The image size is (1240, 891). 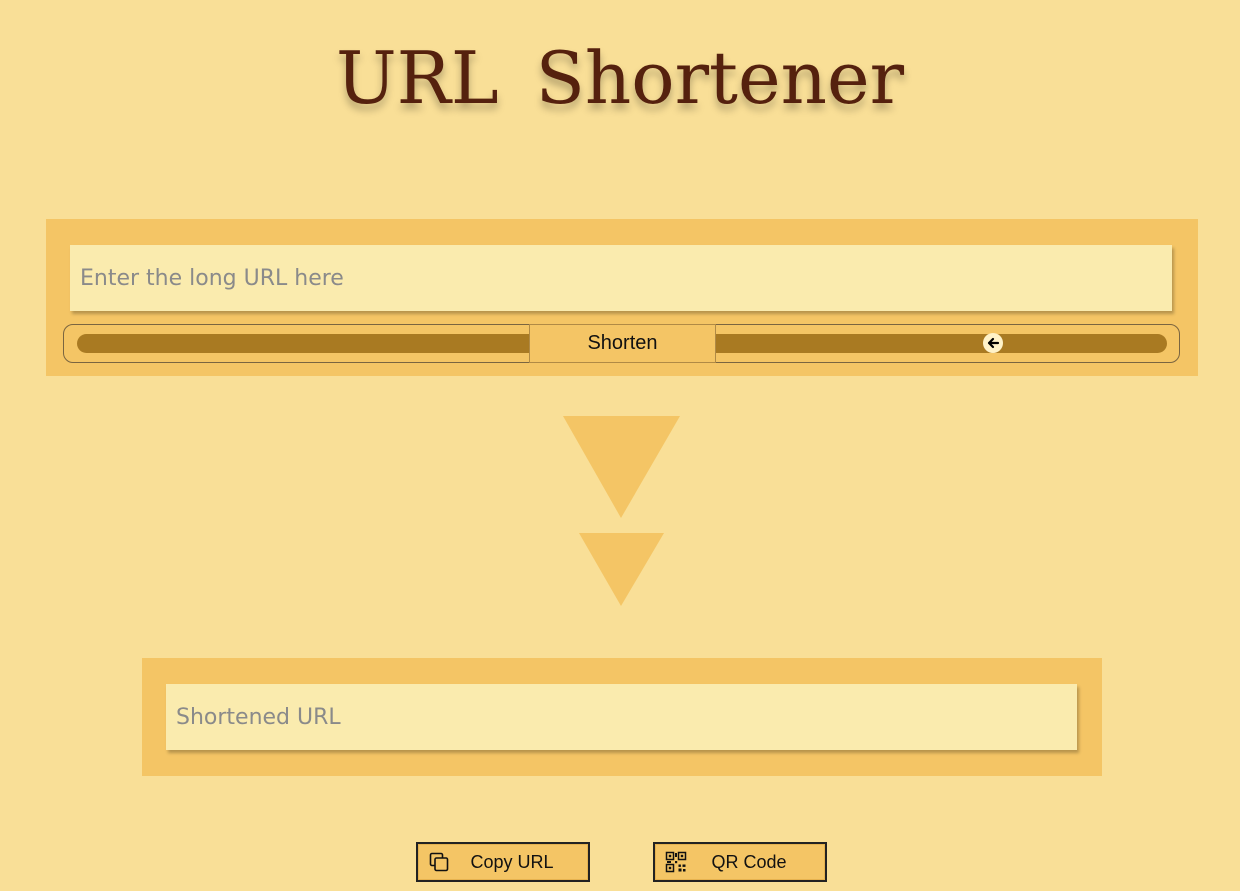 I want to click on shorten-button-label: Shorten, so click(x=622, y=343).